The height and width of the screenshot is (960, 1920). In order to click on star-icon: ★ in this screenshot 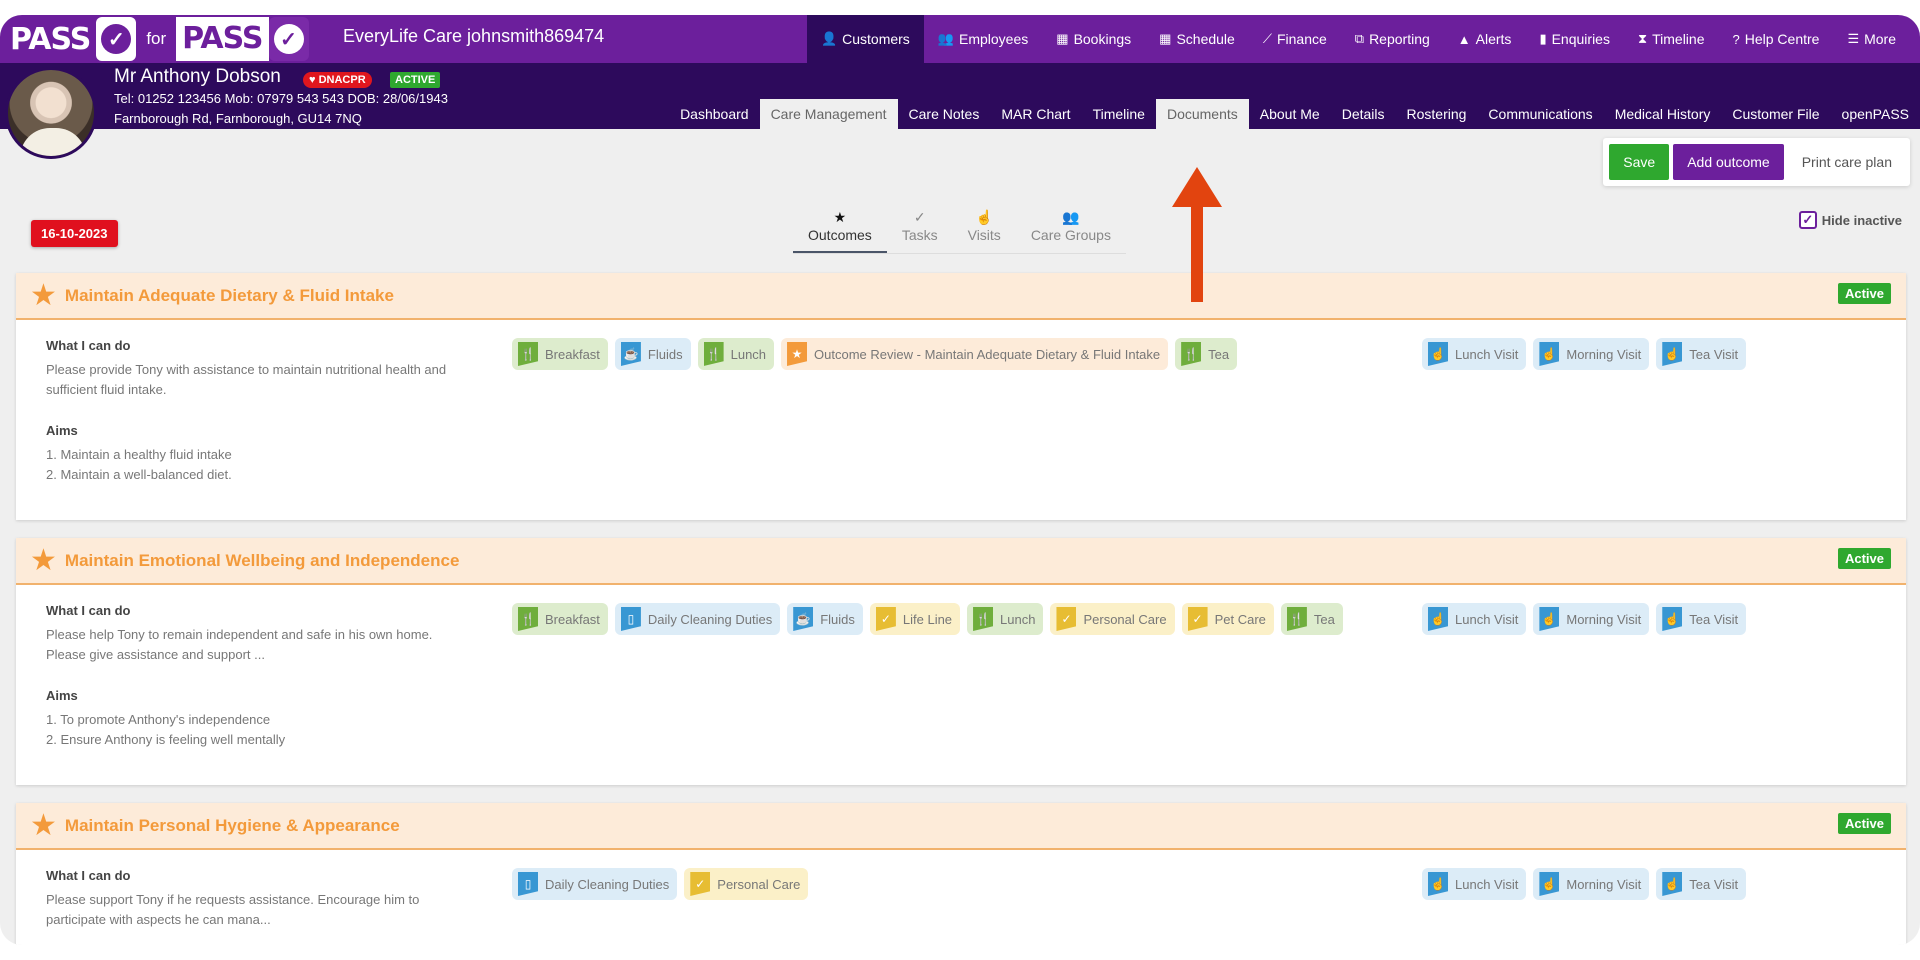, I will do `click(797, 354)`.